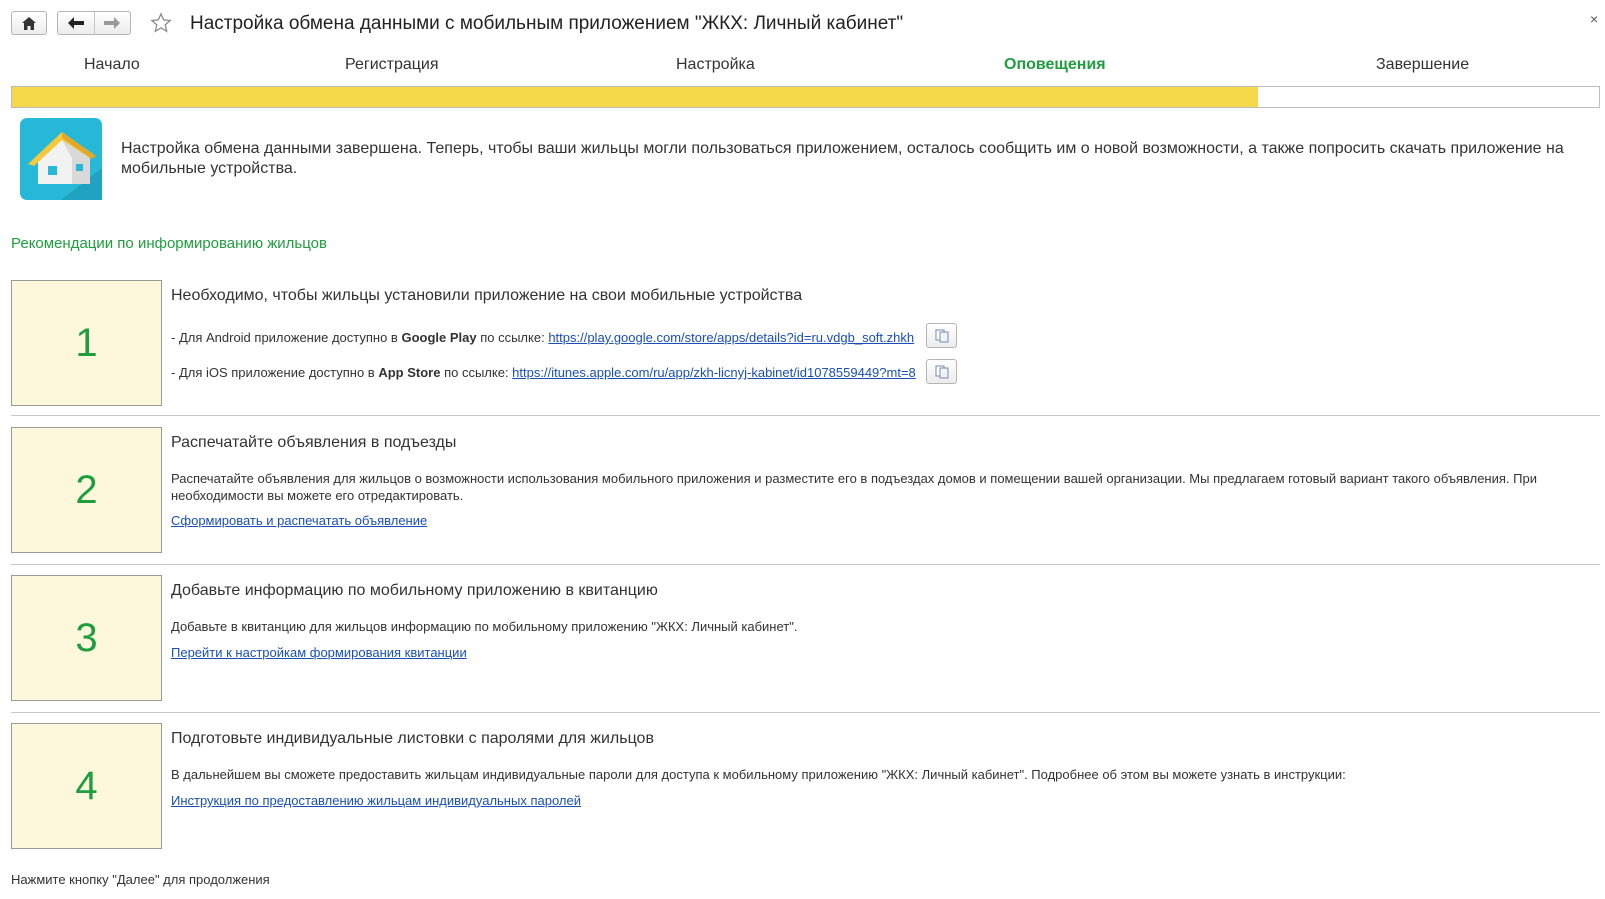 The height and width of the screenshot is (899, 1605). I want to click on arrow-right-icon, so click(112, 23).